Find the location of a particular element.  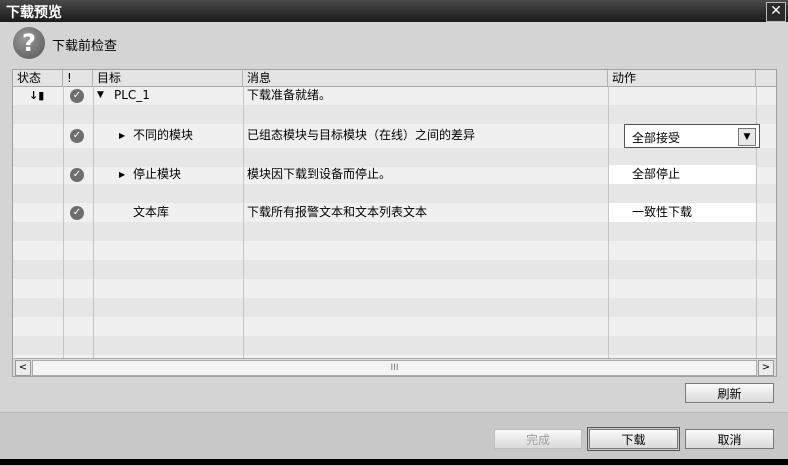

window-bottom-edge is located at coordinates (394, 462).